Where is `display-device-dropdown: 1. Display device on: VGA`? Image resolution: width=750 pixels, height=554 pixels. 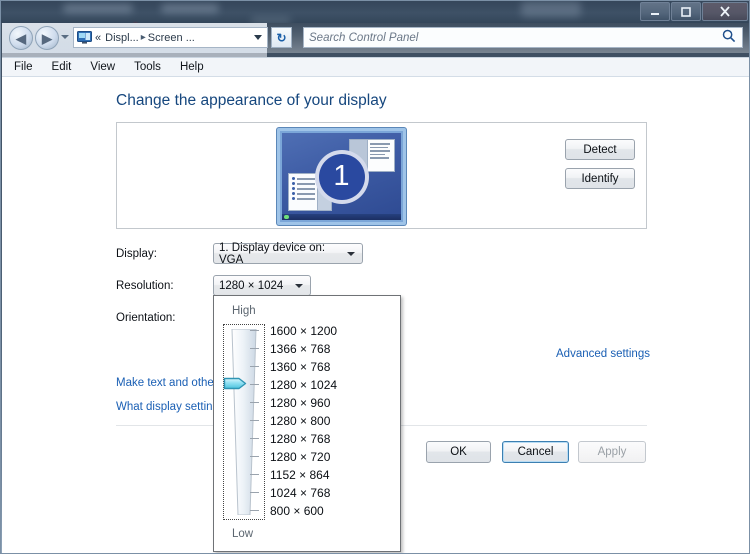 display-device-dropdown: 1. Display device on: VGA is located at coordinates (288, 253).